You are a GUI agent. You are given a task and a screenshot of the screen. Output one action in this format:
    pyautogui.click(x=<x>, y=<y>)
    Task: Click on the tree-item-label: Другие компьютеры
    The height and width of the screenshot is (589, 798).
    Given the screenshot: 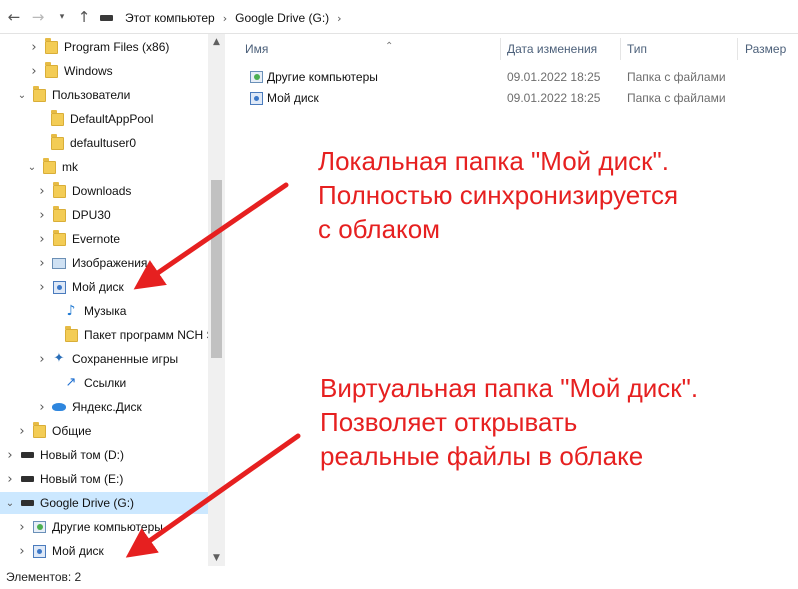 What is the action you would take?
    pyautogui.click(x=107, y=527)
    